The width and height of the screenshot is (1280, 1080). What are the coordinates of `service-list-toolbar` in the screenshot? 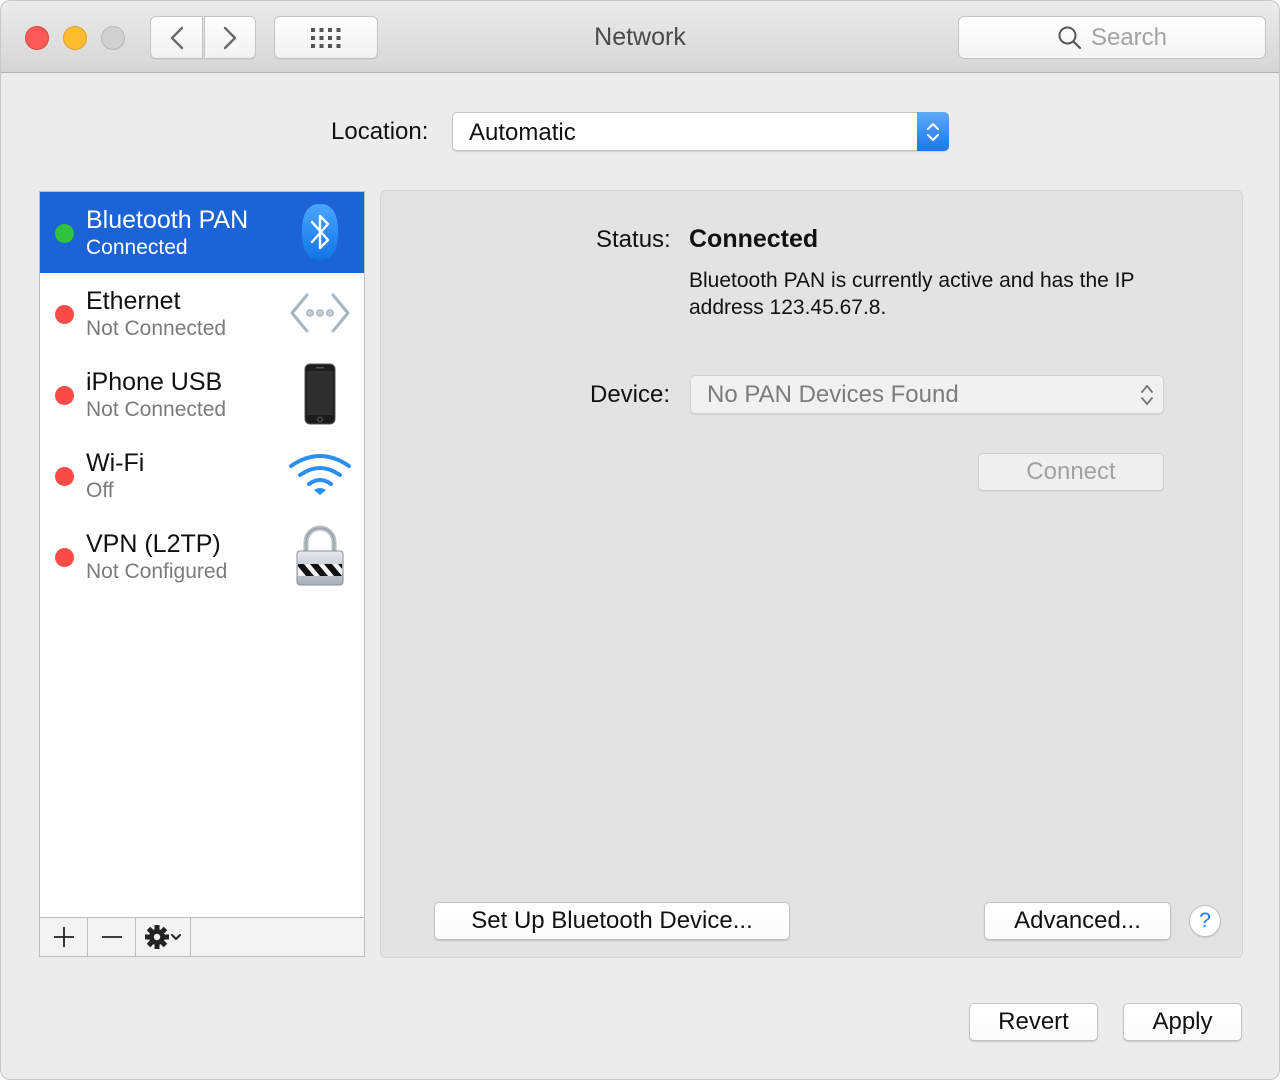 It's located at (202, 936).